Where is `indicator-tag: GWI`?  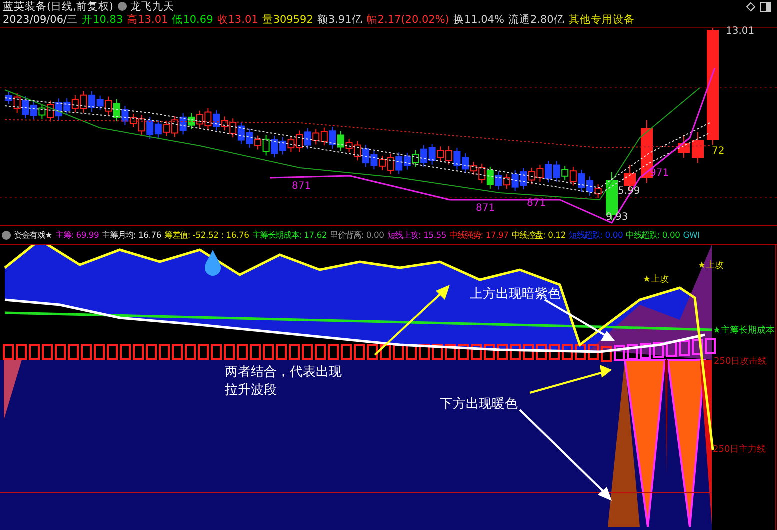 indicator-tag: GWI is located at coordinates (691, 235).